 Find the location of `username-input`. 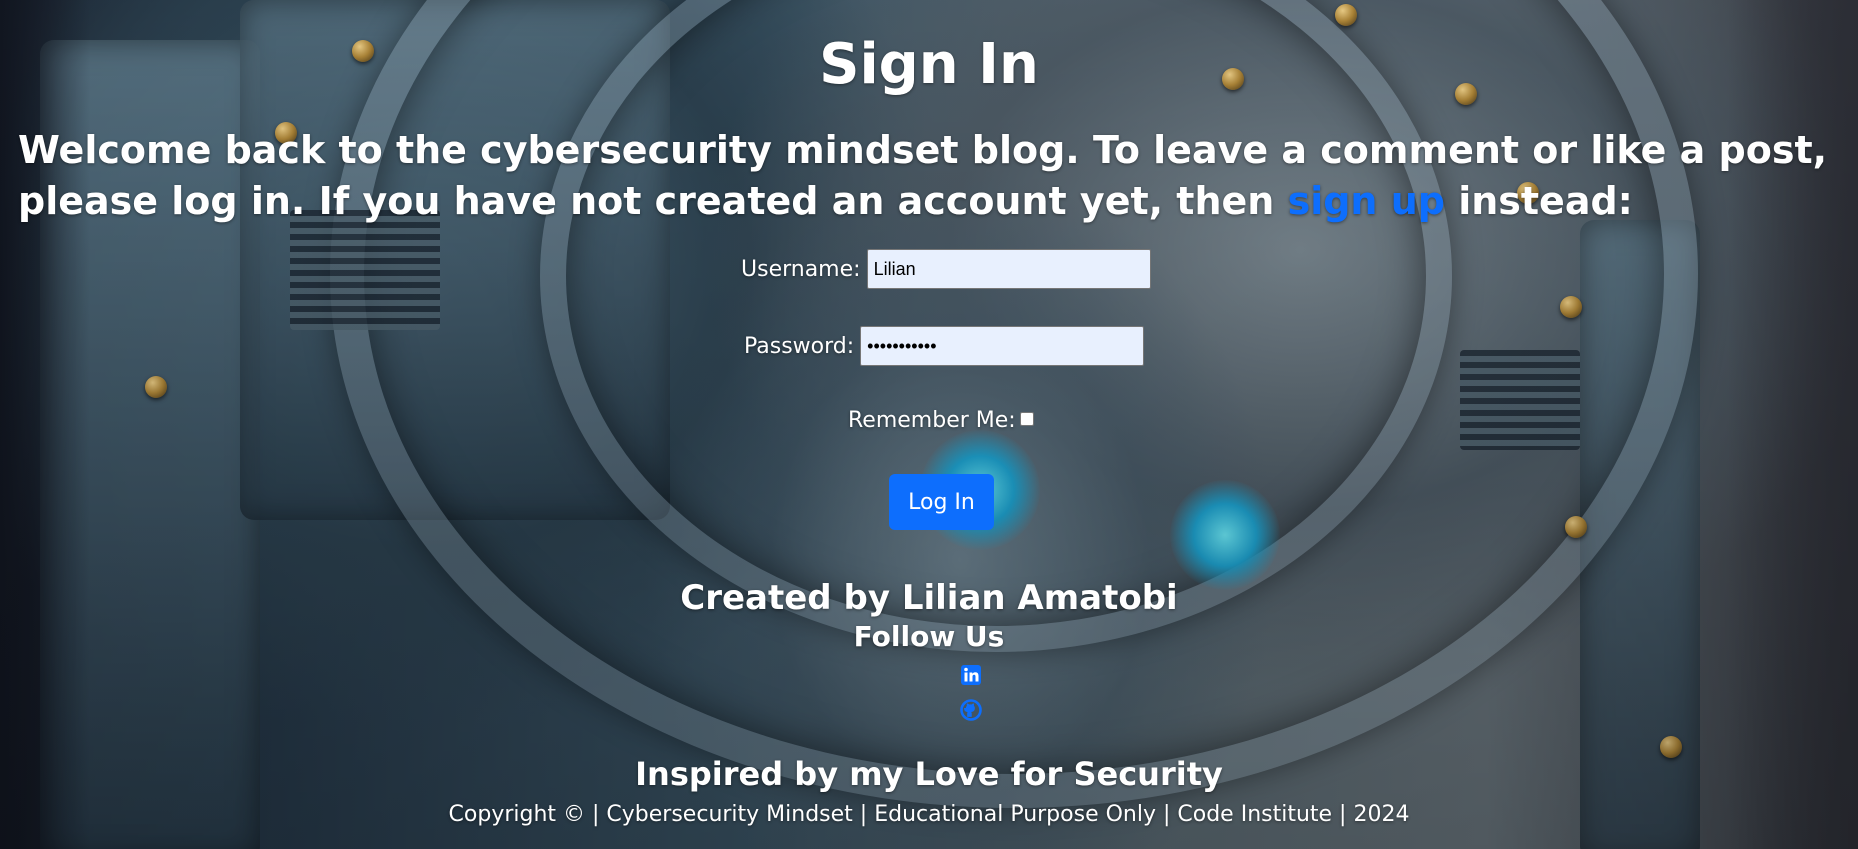

username-input is located at coordinates (1008, 269).